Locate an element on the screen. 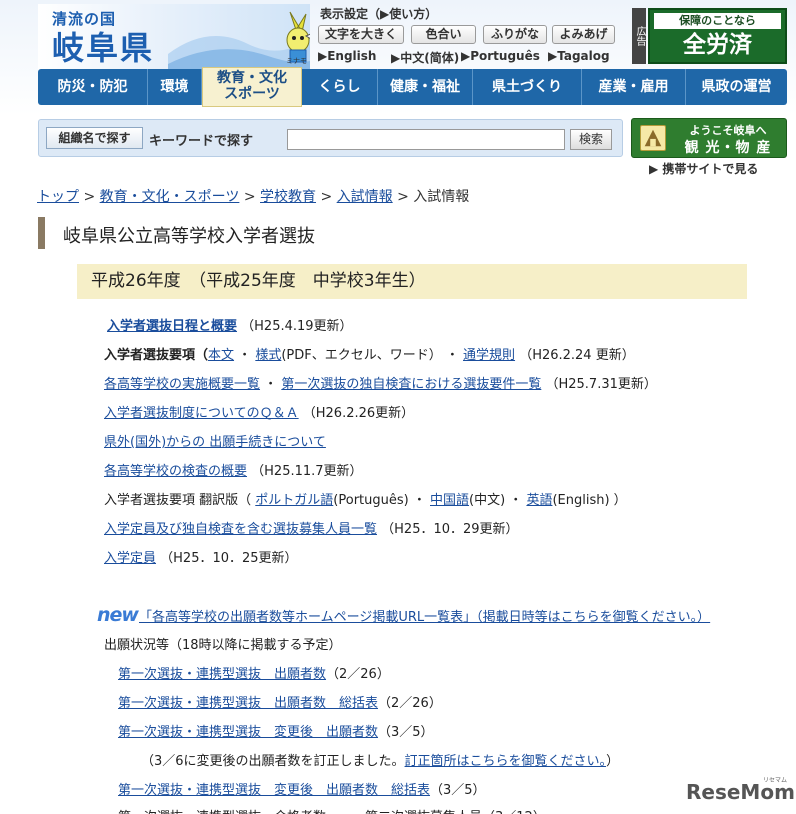 This screenshot has width=796, height=814. breadcrumb-exam: 入試情報 is located at coordinates (365, 197).